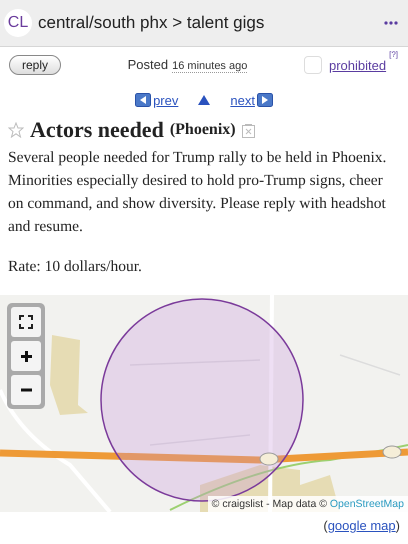 The image size is (408, 544). I want to click on posting-title: Actors needed, so click(97, 130).